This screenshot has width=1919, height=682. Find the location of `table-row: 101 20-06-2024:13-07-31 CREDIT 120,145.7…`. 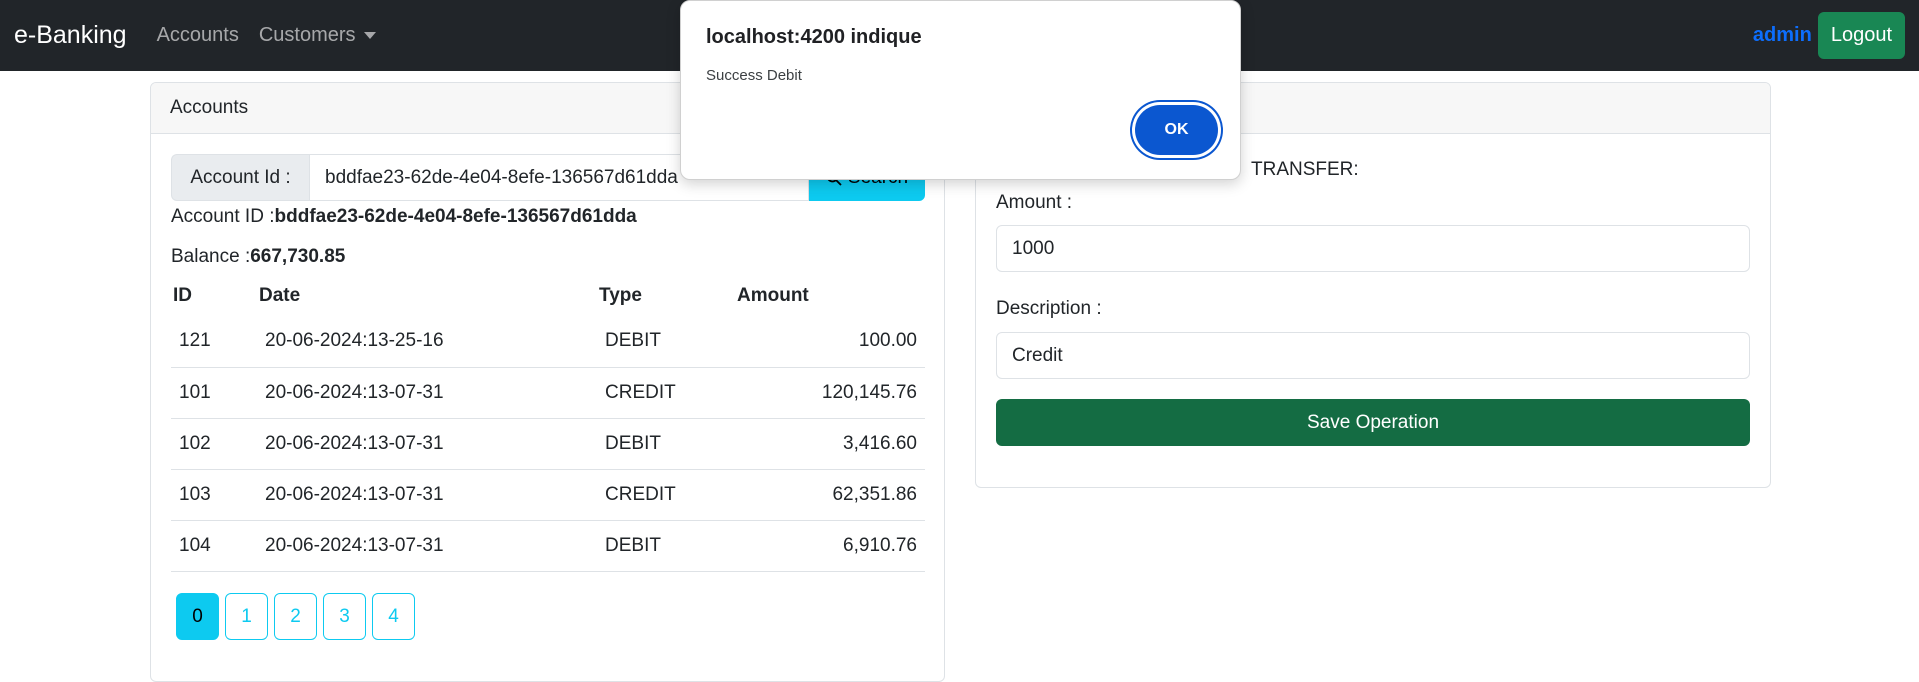

table-row: 101 20-06-2024:13-07-31 CREDIT 120,145.7… is located at coordinates (548, 393).